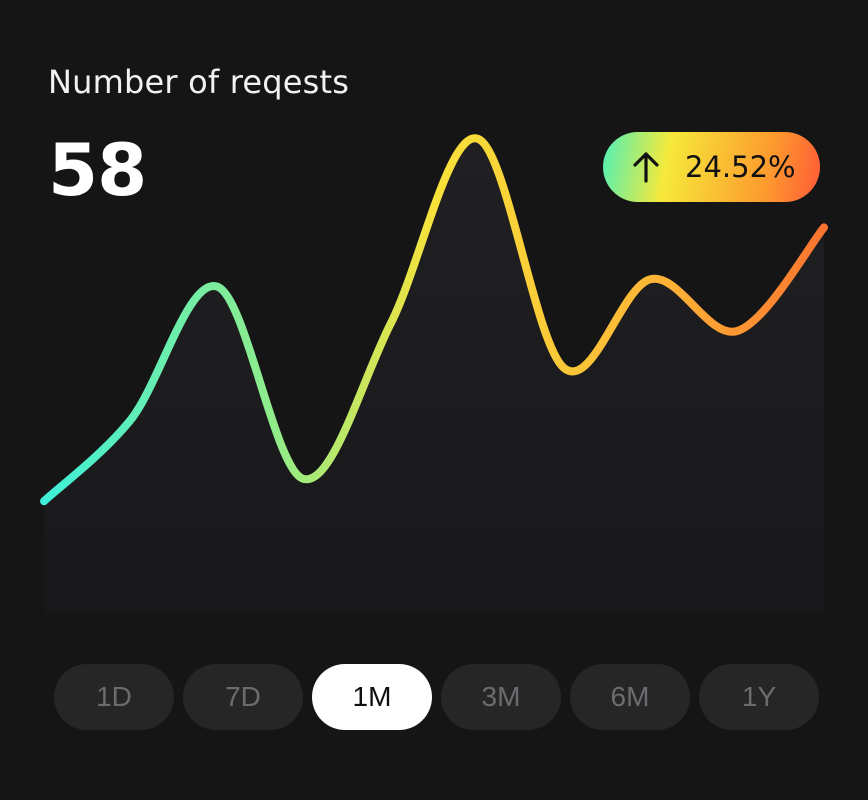 Image resolution: width=868 pixels, height=800 pixels. I want to click on range-7d-button: 7D, so click(243, 697).